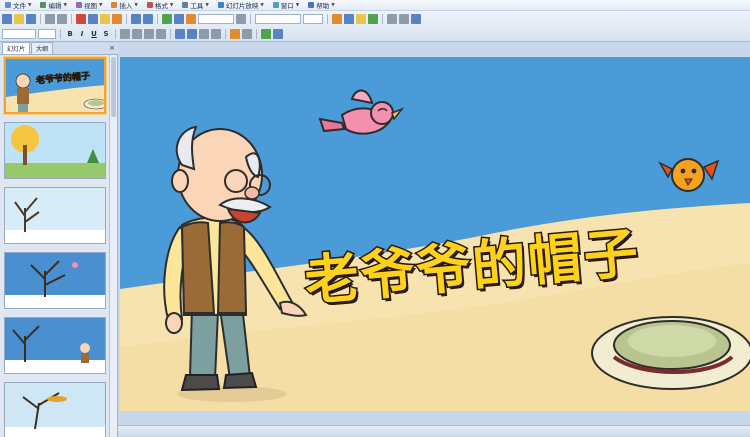  What do you see at coordinates (434, 431) in the screenshot?
I see `status-bar` at bounding box center [434, 431].